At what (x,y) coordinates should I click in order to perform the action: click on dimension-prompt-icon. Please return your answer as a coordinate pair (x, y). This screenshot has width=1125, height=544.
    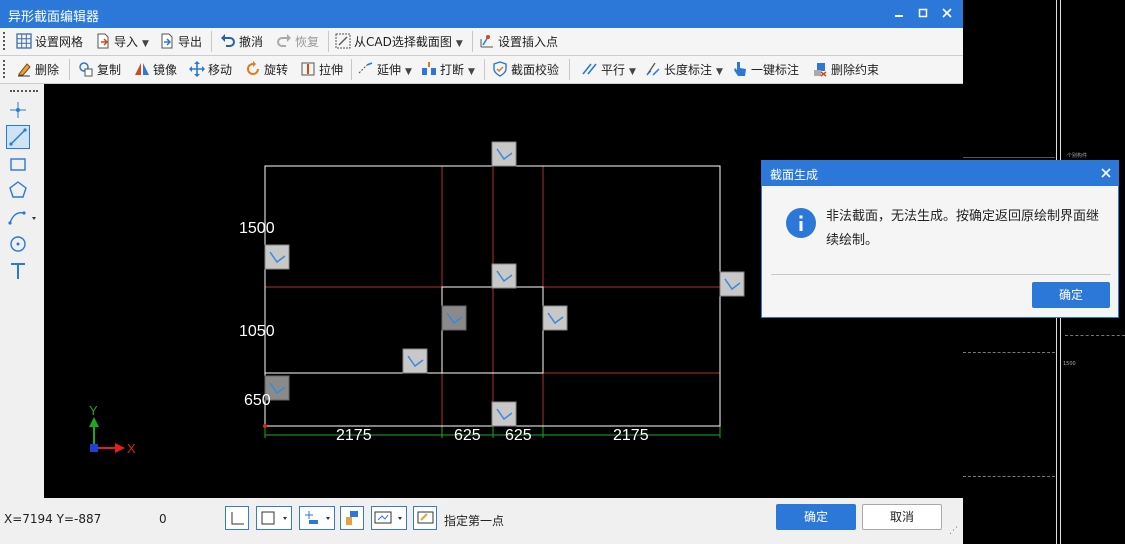
    Looking at the image, I should click on (425, 517).